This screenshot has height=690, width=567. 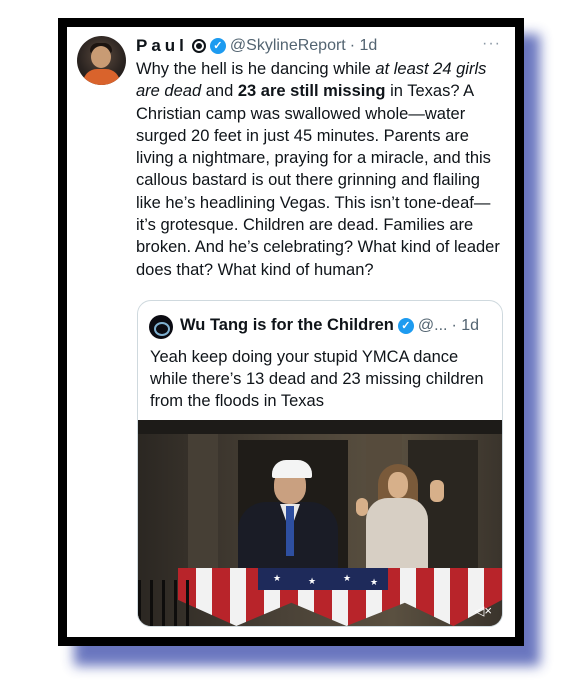 I want to click on more-options-icon: ···, so click(x=491, y=44).